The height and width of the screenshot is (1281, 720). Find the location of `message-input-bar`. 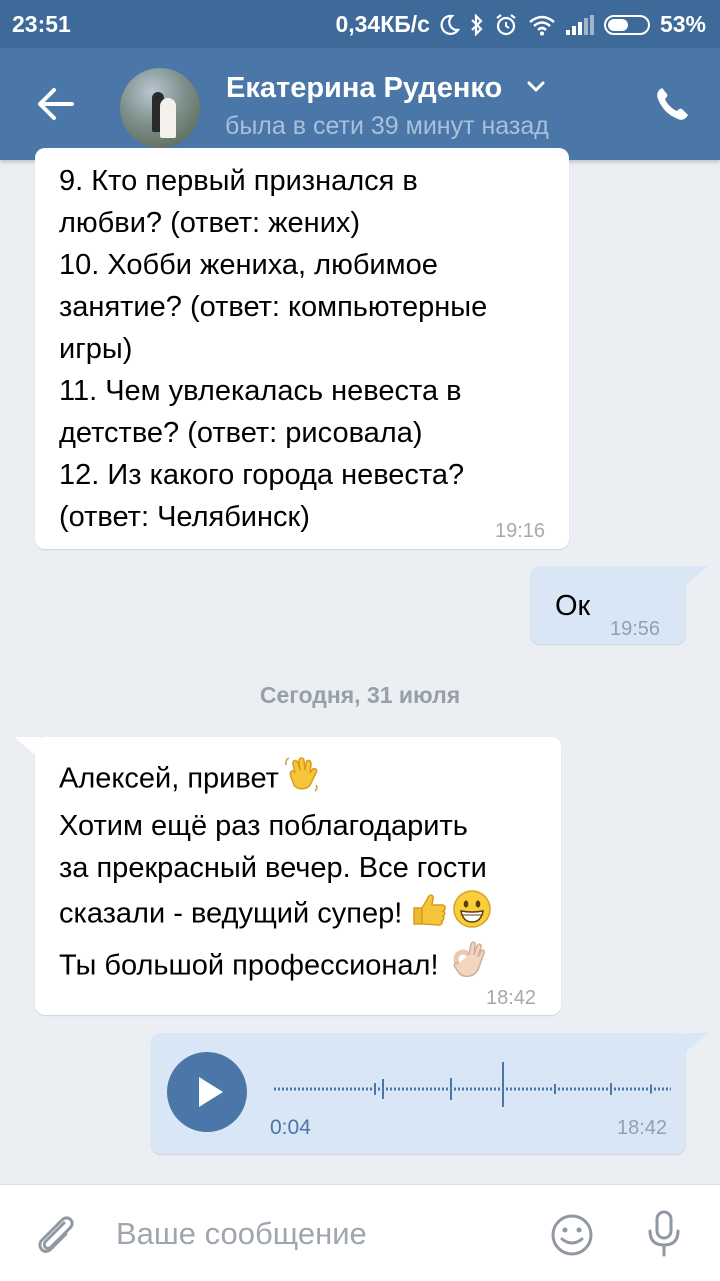

message-input-bar is located at coordinates (360, 1232).